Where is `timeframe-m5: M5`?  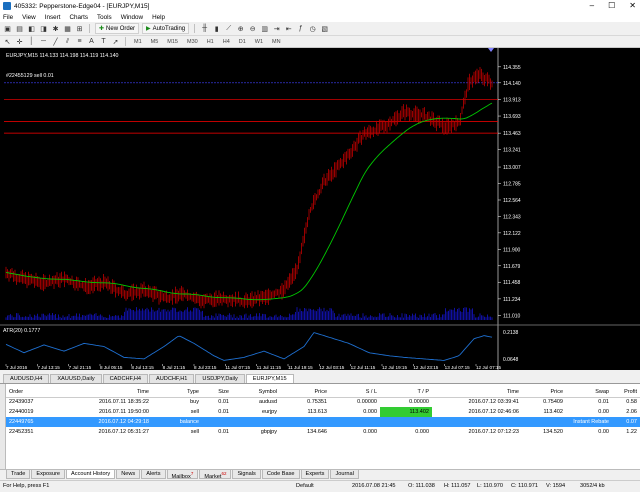 timeframe-m5: M5 is located at coordinates (155, 42).